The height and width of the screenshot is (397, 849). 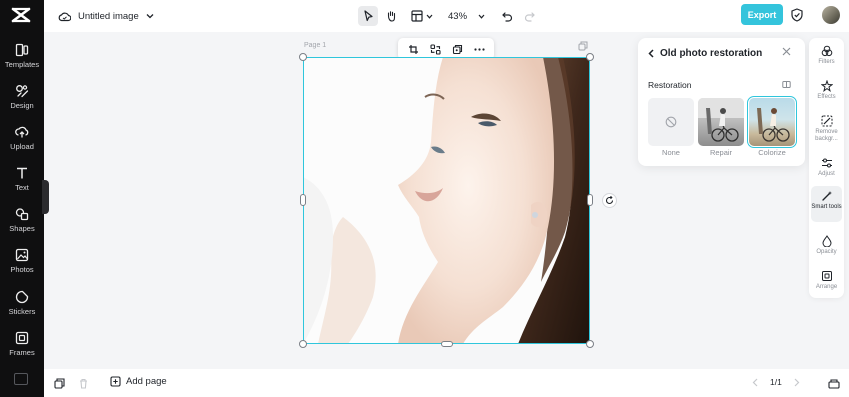 What do you see at coordinates (22, 64) in the screenshot?
I see `rail-item-label: Templates` at bounding box center [22, 64].